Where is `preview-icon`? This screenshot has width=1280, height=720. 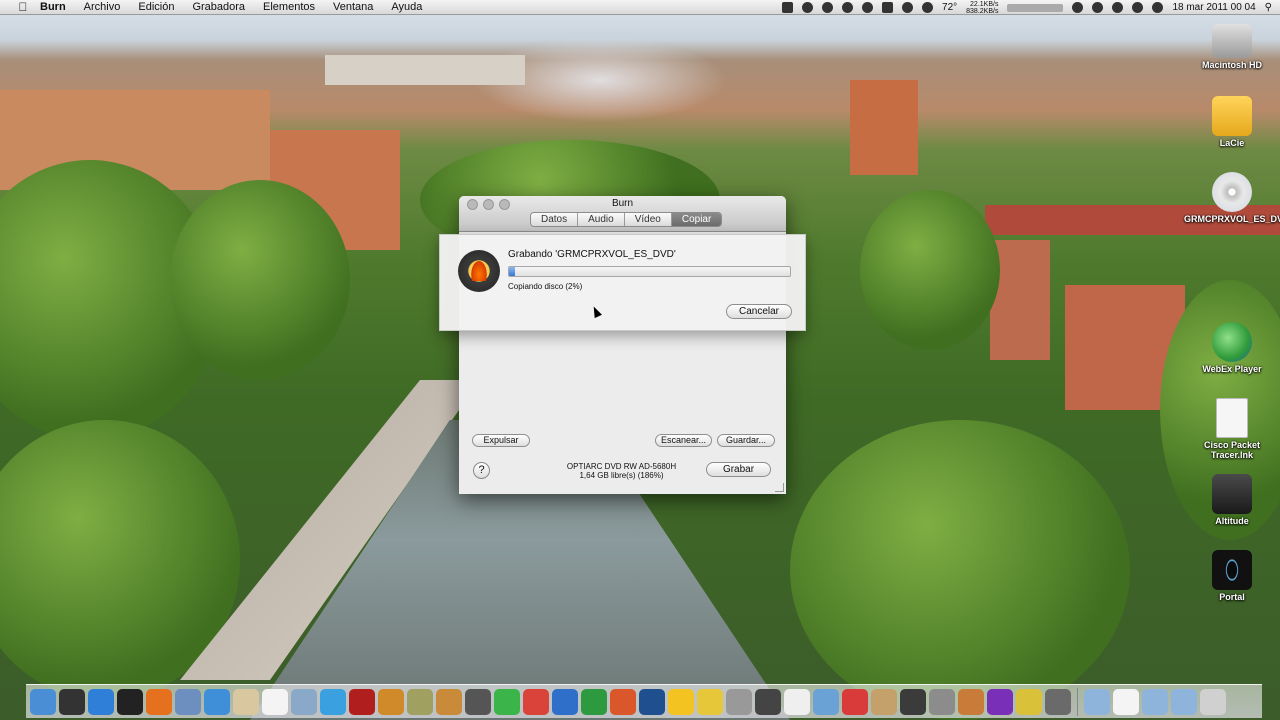
preview-icon is located at coordinates (188, 701).